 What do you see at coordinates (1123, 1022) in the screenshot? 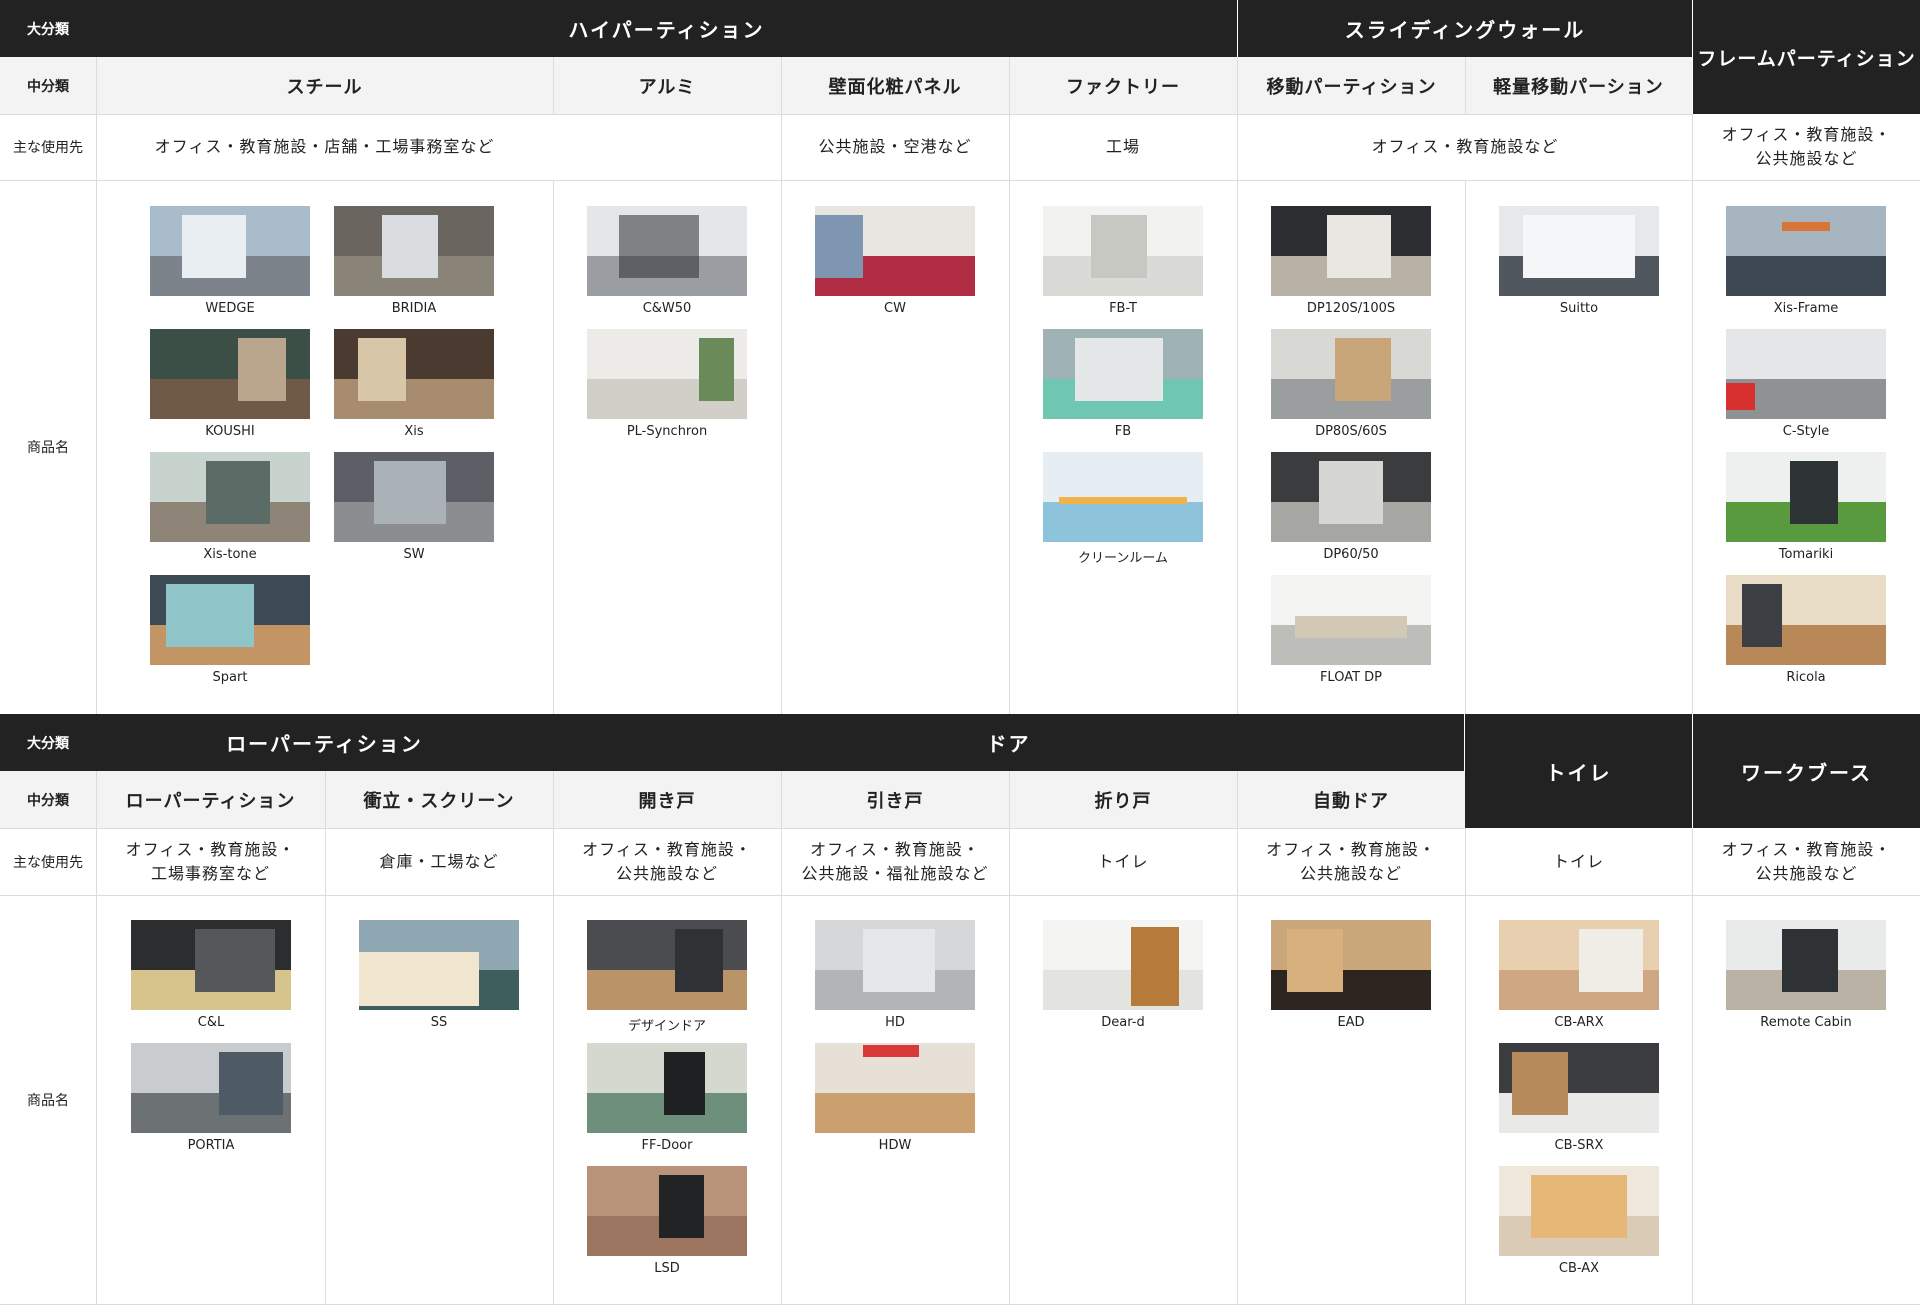
I see `product-name: Dear-d` at bounding box center [1123, 1022].